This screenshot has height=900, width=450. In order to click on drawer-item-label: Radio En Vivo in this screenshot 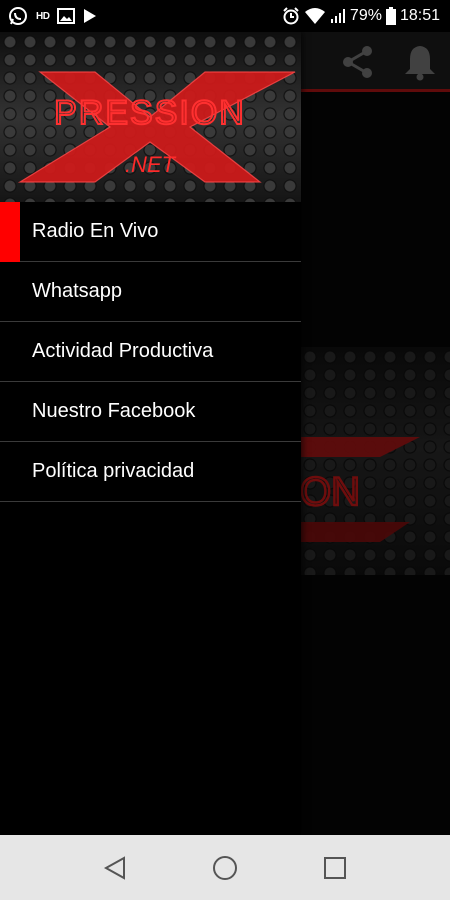, I will do `click(95, 231)`.